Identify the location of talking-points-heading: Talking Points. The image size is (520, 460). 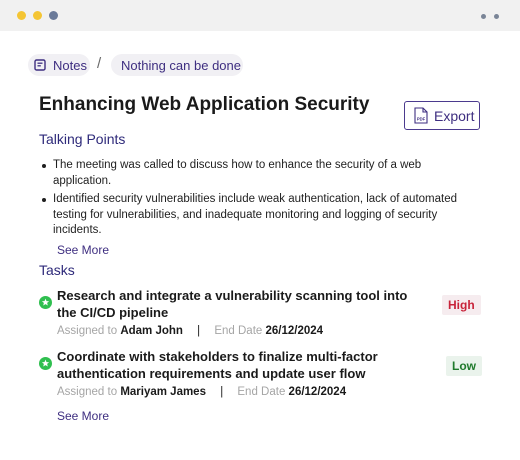
(82, 139).